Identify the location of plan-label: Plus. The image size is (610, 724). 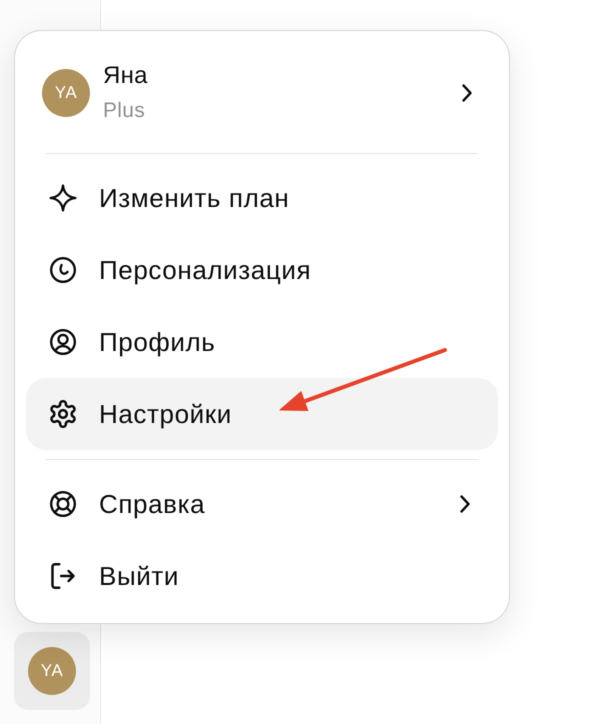
(124, 111).